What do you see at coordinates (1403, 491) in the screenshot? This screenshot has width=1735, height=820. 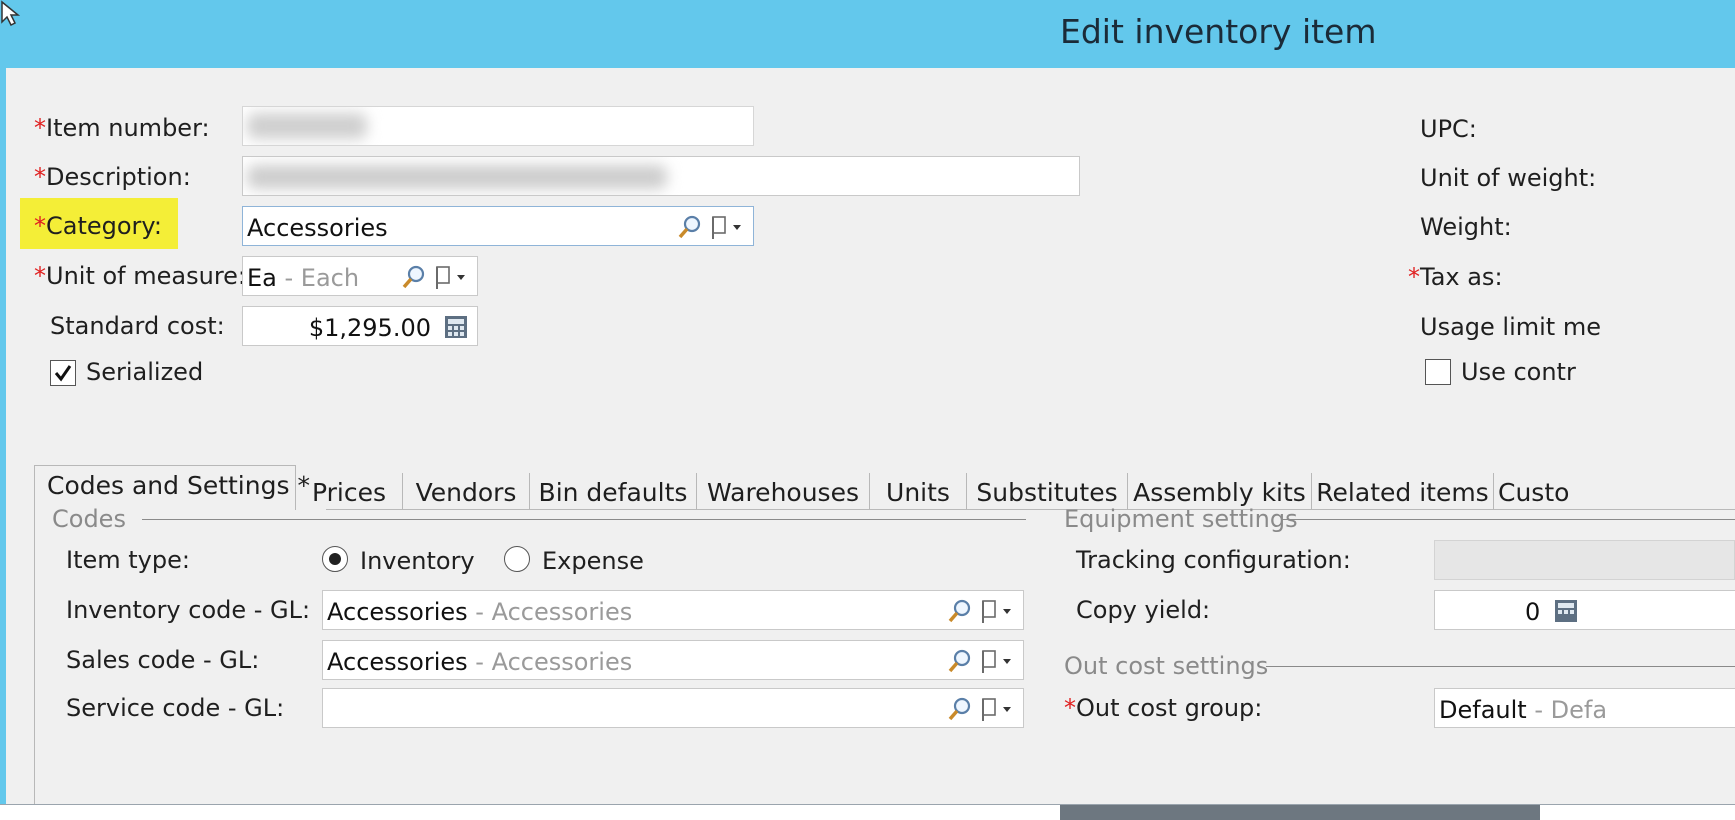 I see `tab-related-items: Related items` at bounding box center [1403, 491].